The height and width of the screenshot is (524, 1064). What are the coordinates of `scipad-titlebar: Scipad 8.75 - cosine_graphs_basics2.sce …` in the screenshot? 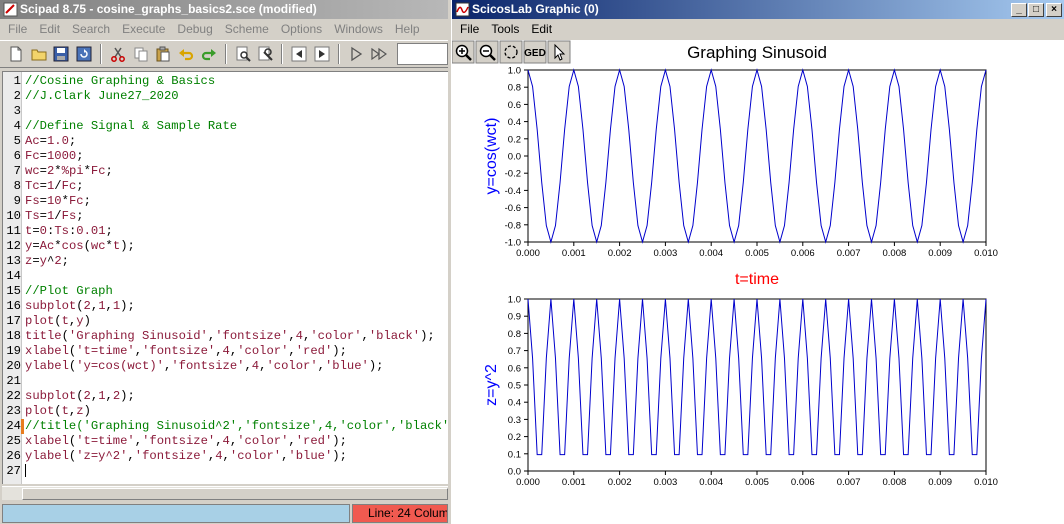 It's located at (224, 9).